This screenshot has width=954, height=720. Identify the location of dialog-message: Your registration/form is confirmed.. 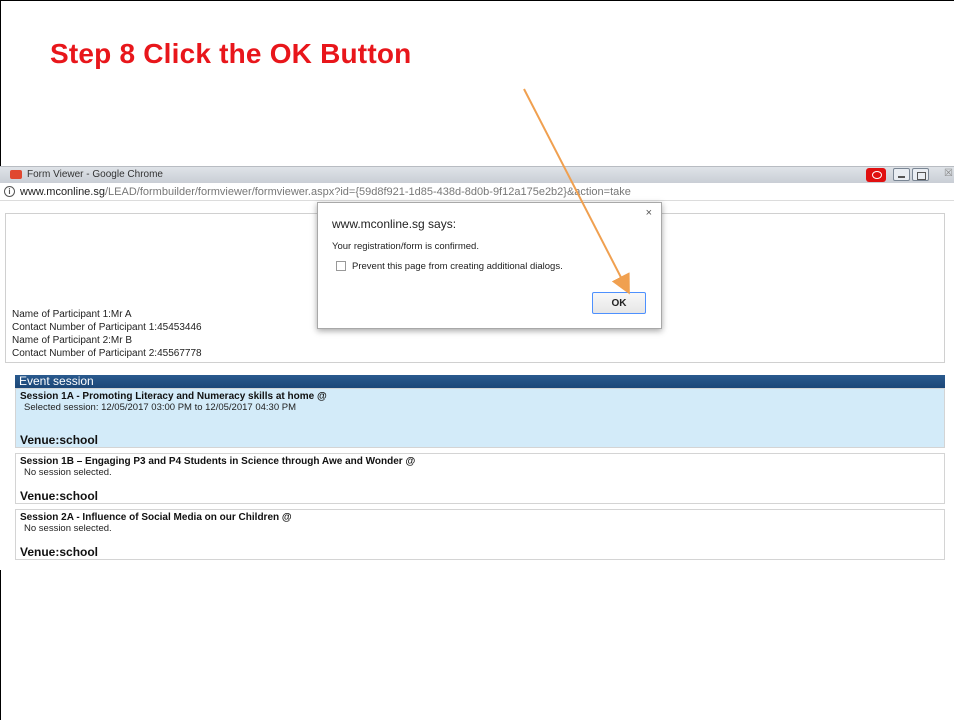
(405, 246).